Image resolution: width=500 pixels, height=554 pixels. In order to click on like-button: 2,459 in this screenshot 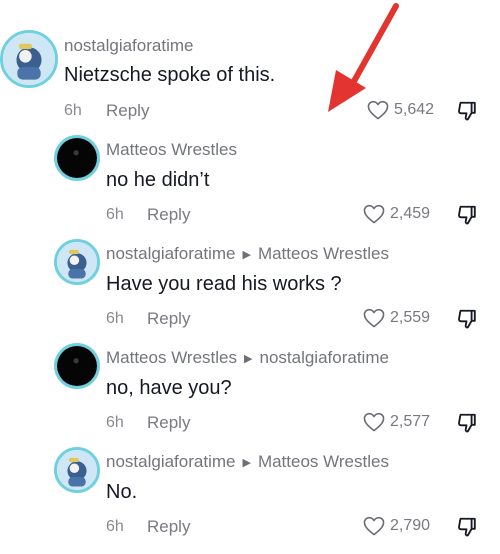, I will do `click(396, 214)`.